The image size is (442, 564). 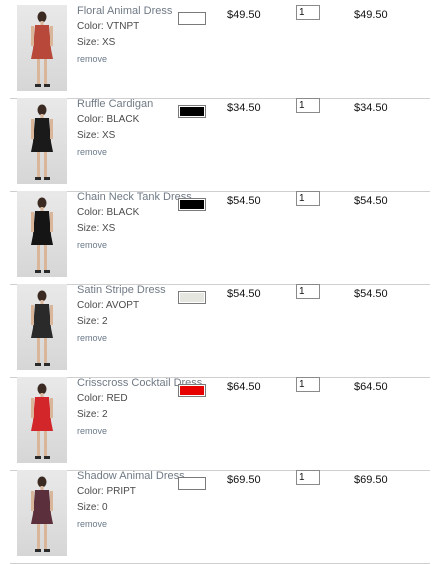 What do you see at coordinates (371, 108) in the screenshot?
I see `line-total: $34.50` at bounding box center [371, 108].